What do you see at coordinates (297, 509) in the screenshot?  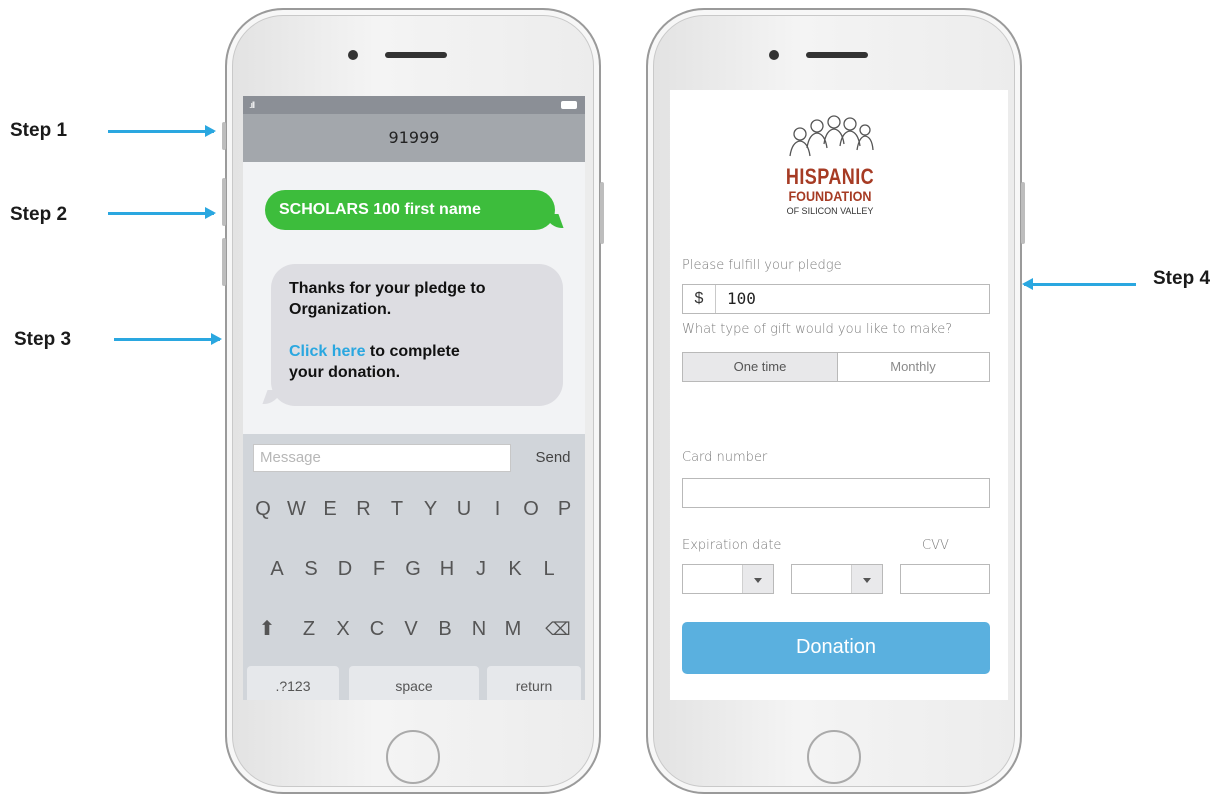 I see `key-w: W` at bounding box center [297, 509].